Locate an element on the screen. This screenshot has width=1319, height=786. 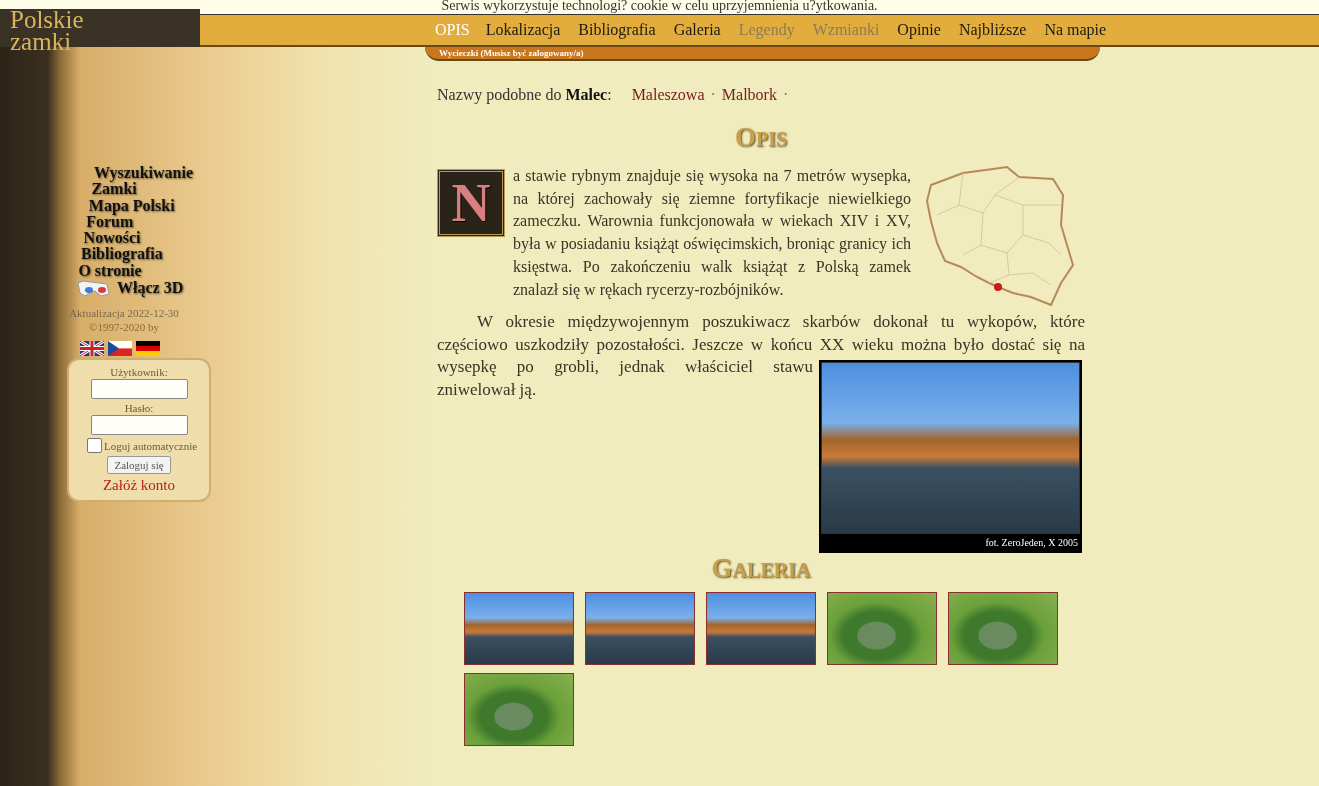
nav-tab: Najbliższe is located at coordinates (992, 30).